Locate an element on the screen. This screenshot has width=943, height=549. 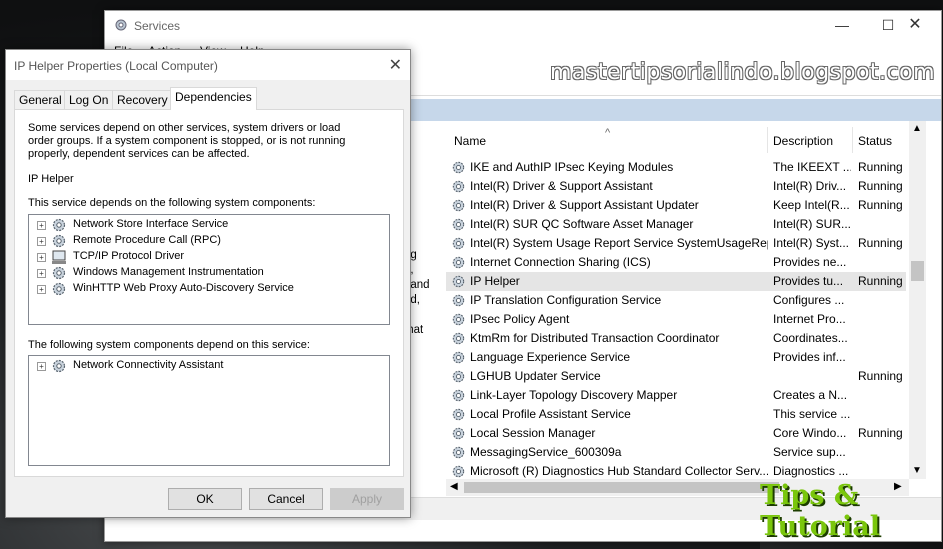
tree-item-label: WinHTTP Web Proxy Auto-Discovery Service is located at coordinates (183, 288).